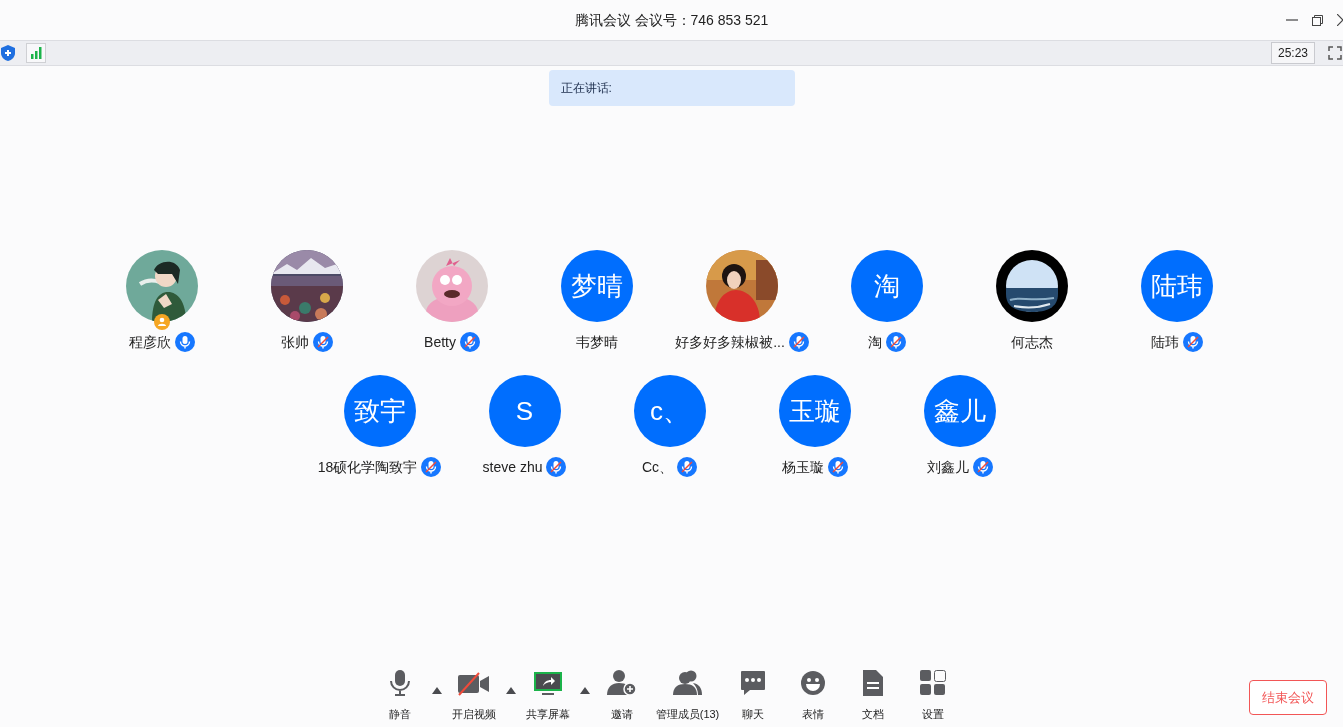  Describe the element at coordinates (295, 342) in the screenshot. I see `participant-name: 张帅` at that location.